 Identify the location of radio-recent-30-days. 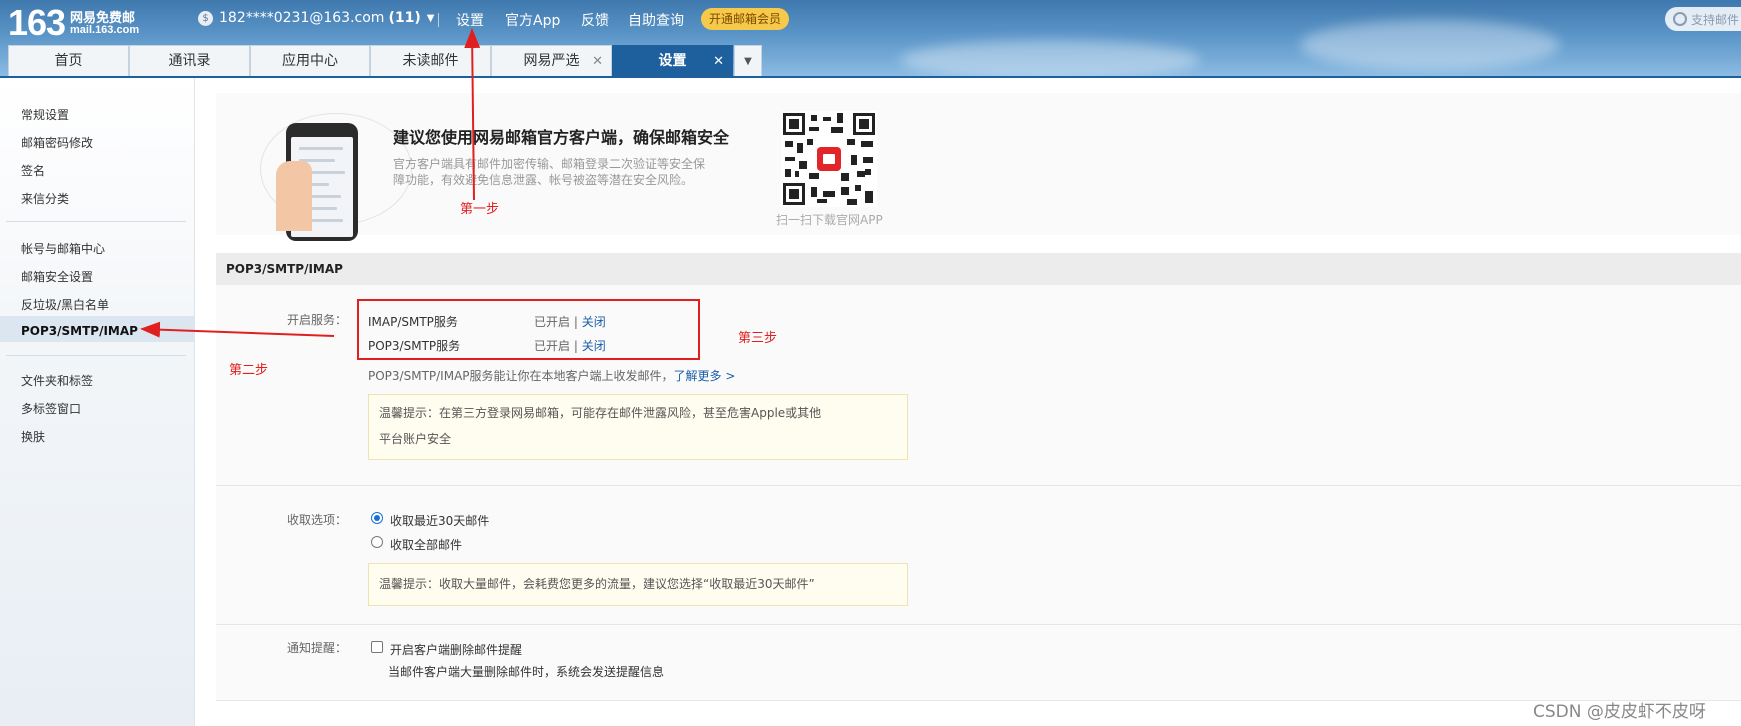
(377, 518).